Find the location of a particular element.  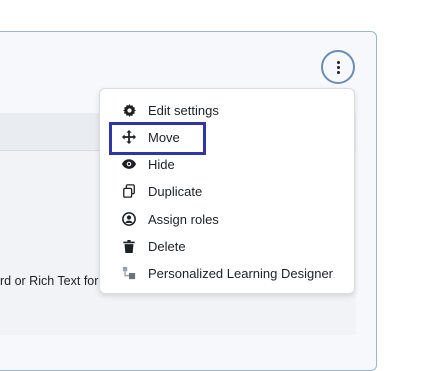

menu-item-label: Personalized Learning Designer is located at coordinates (241, 273).